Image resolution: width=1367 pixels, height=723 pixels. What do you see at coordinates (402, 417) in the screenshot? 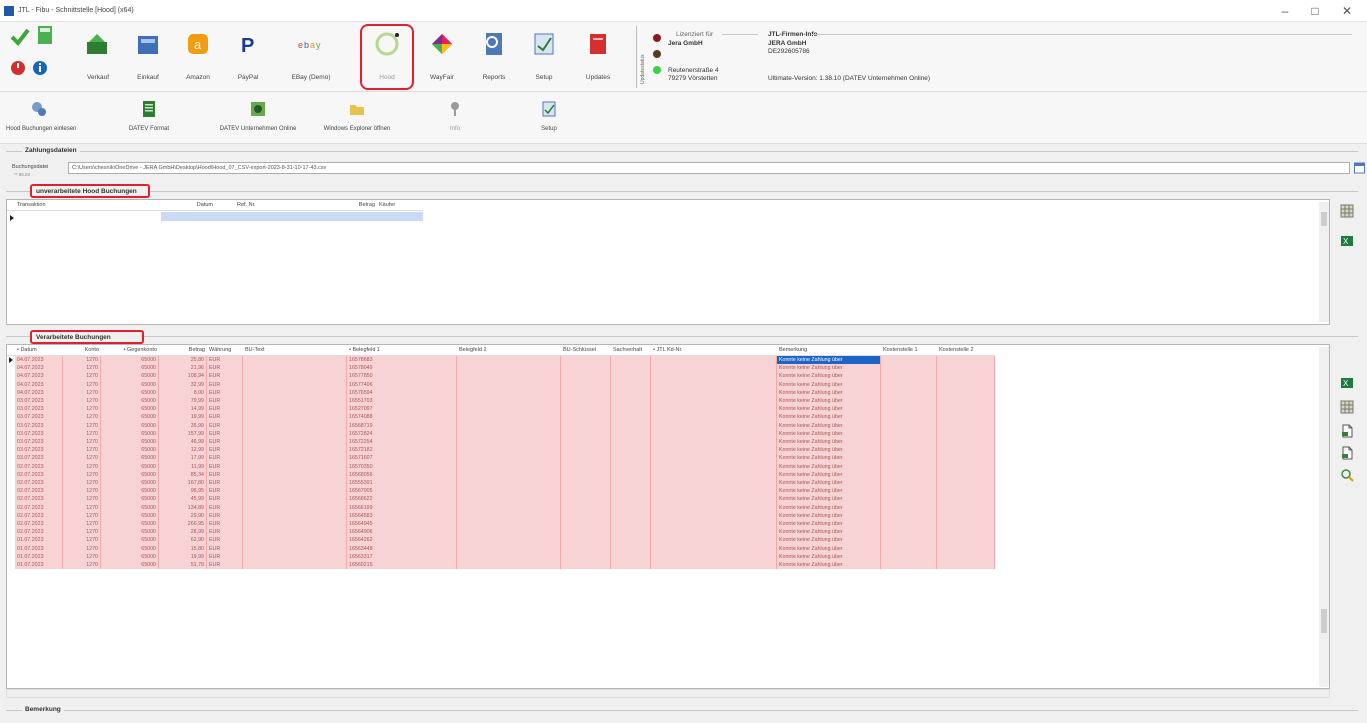
I see `table-cell: 16574088` at bounding box center [402, 417].